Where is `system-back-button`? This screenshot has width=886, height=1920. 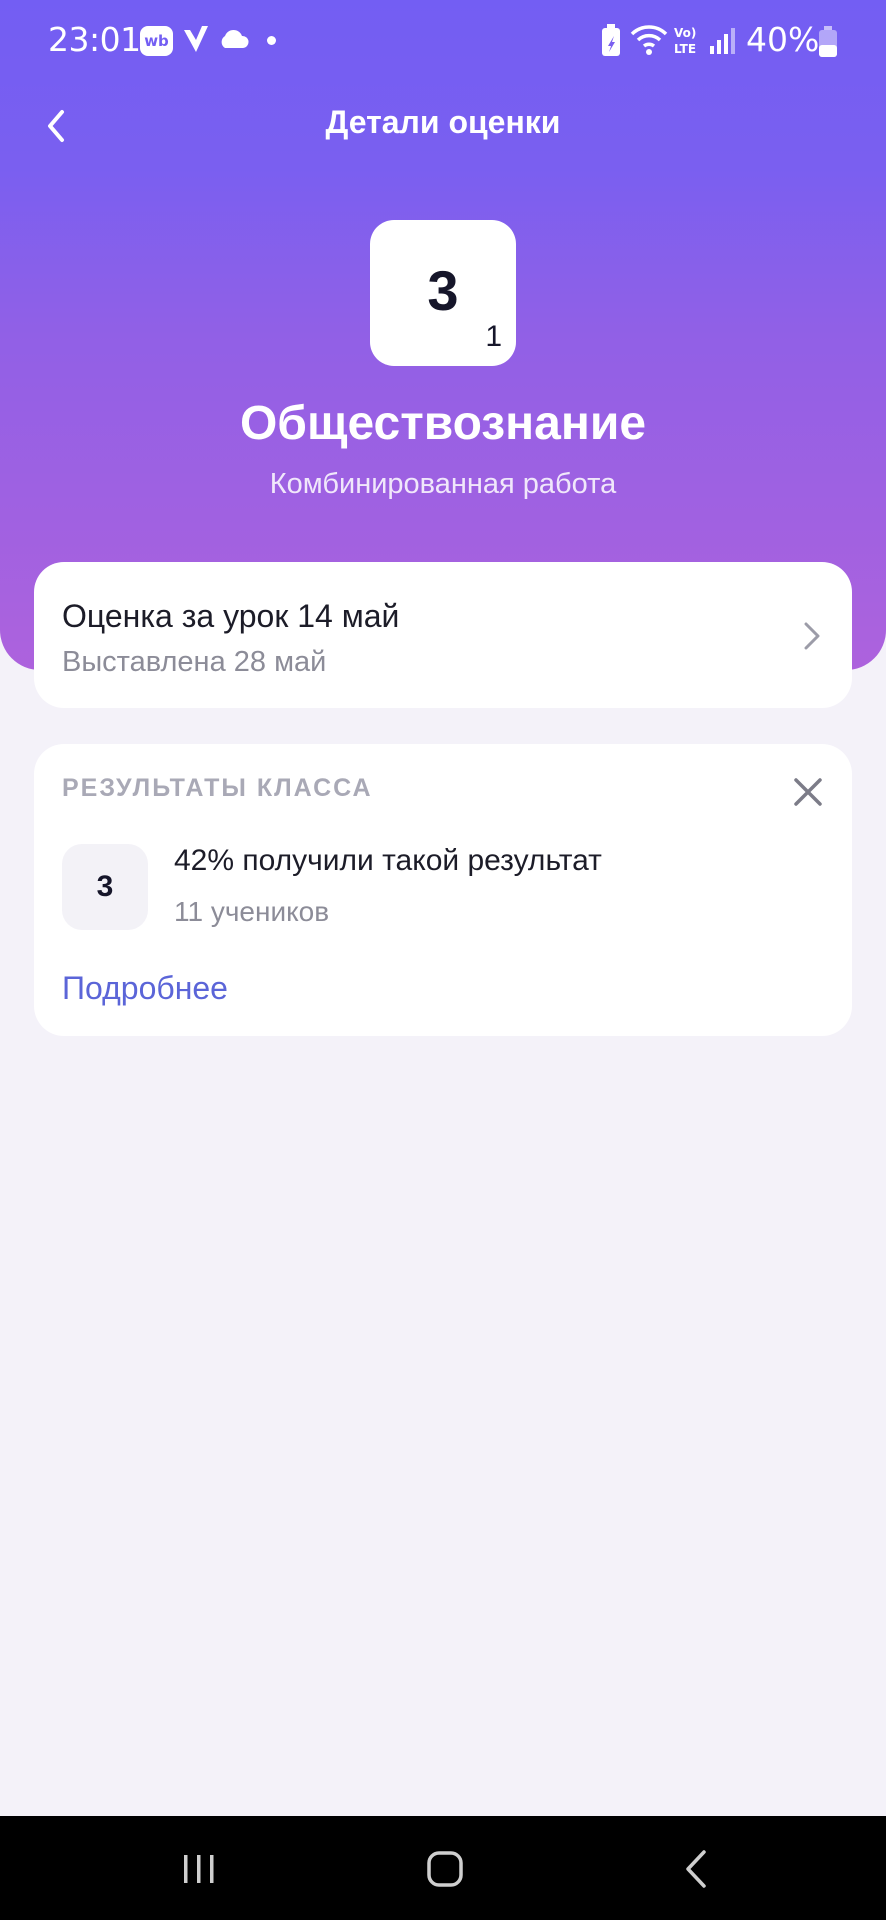
system-back-button is located at coordinates (697, 1869).